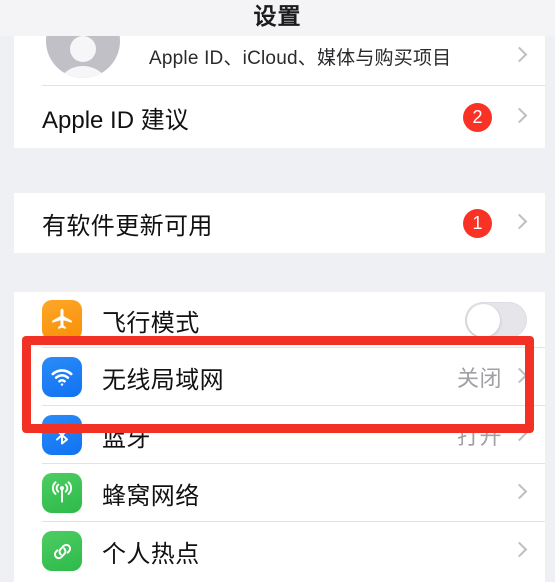  What do you see at coordinates (279, 493) in the screenshot?
I see `list-item-cellular: 蜂窝网络` at bounding box center [279, 493].